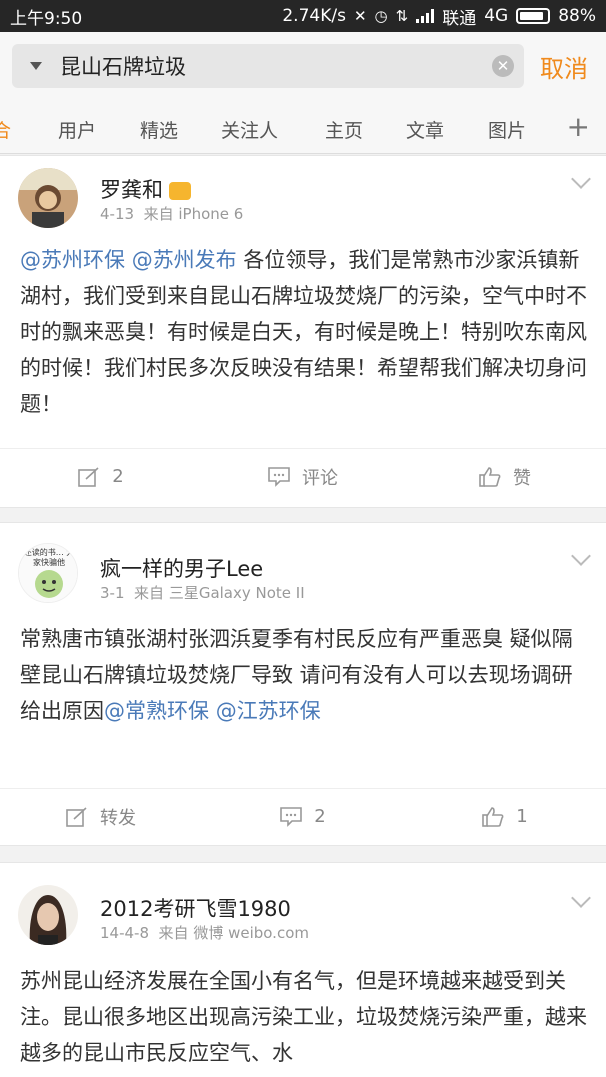 The height and width of the screenshot is (1077, 606). What do you see at coordinates (276, 66) in the screenshot?
I see `search-query: 昆山石牌垃圾` at bounding box center [276, 66].